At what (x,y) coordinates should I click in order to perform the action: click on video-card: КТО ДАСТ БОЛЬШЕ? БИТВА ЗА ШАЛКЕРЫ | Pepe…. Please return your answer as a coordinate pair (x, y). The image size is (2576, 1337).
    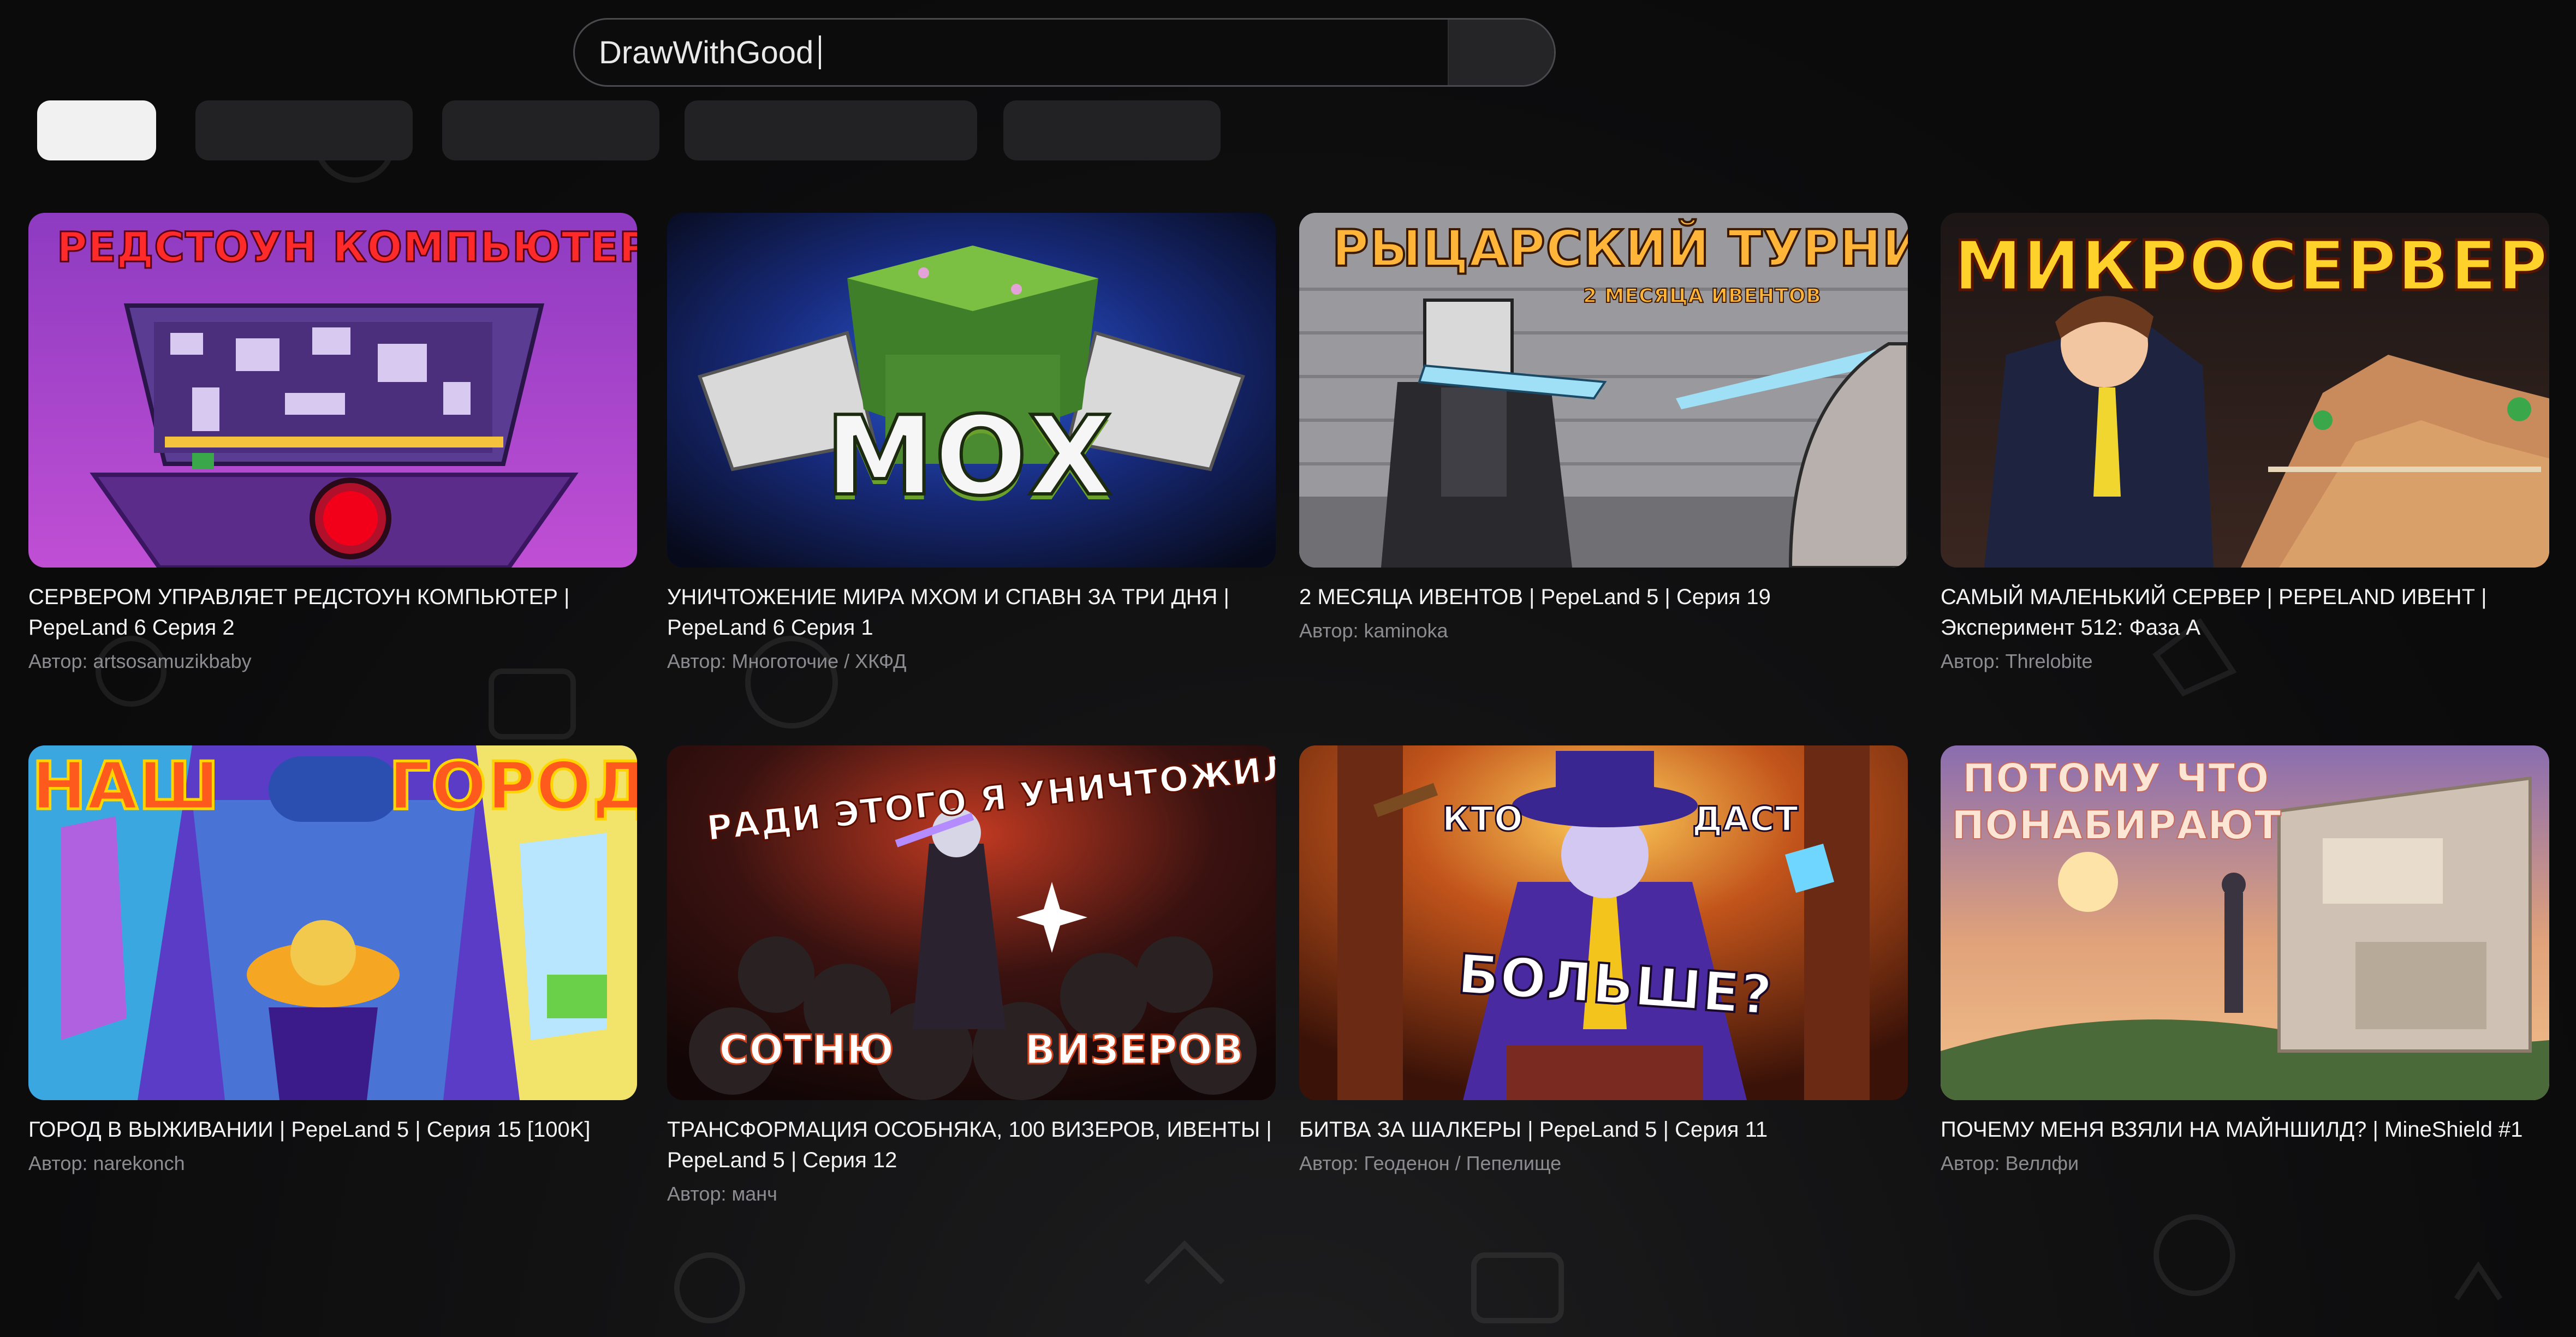
    Looking at the image, I should click on (1603, 960).